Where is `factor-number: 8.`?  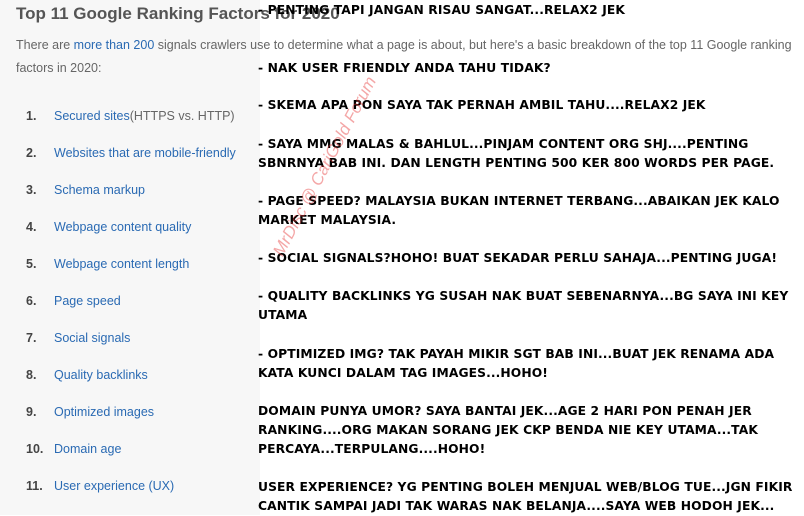
factor-number: 8. is located at coordinates (31, 374).